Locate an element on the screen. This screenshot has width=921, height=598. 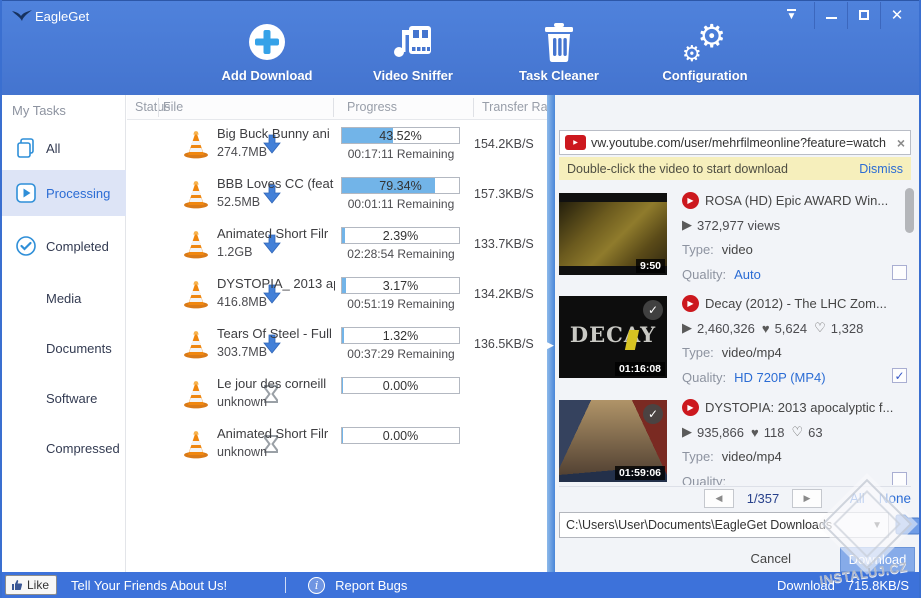
tray-arrow-icon: ▼ is located at coordinates (791, 15).